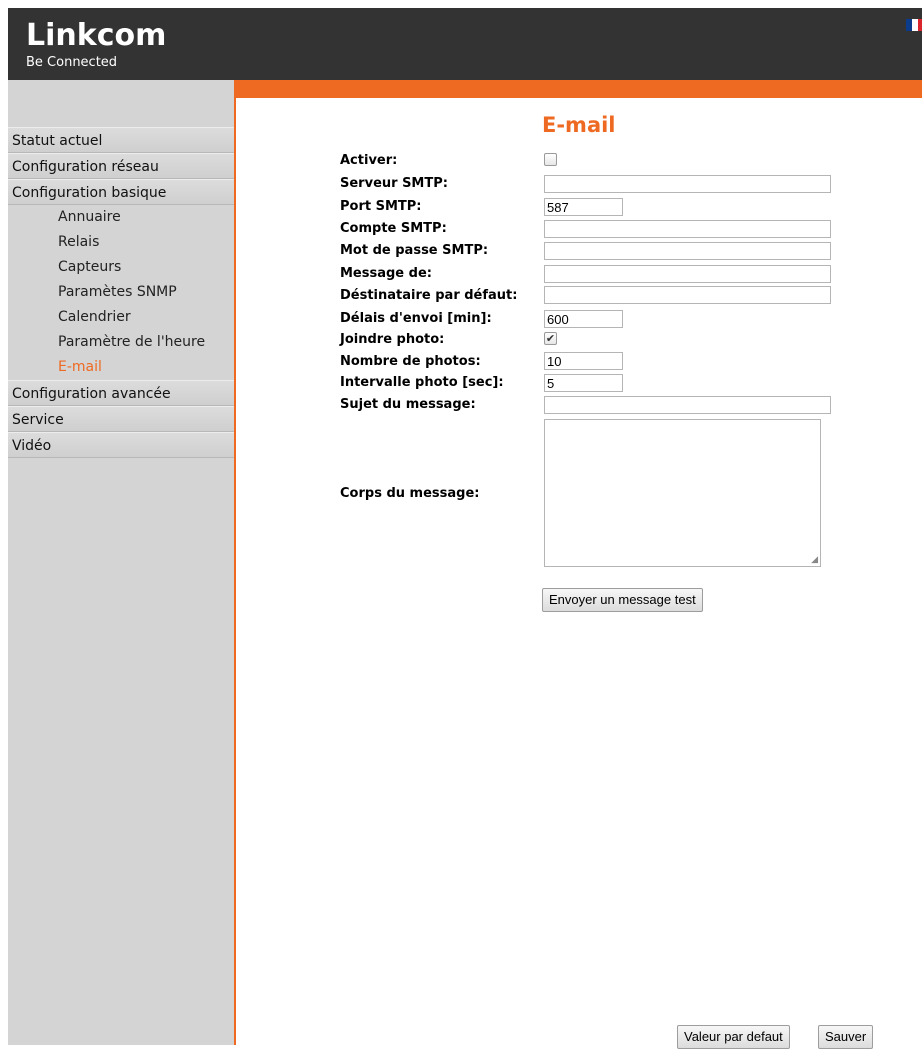  What do you see at coordinates (96, 35) in the screenshot?
I see `brand-logo: Linkcom` at bounding box center [96, 35].